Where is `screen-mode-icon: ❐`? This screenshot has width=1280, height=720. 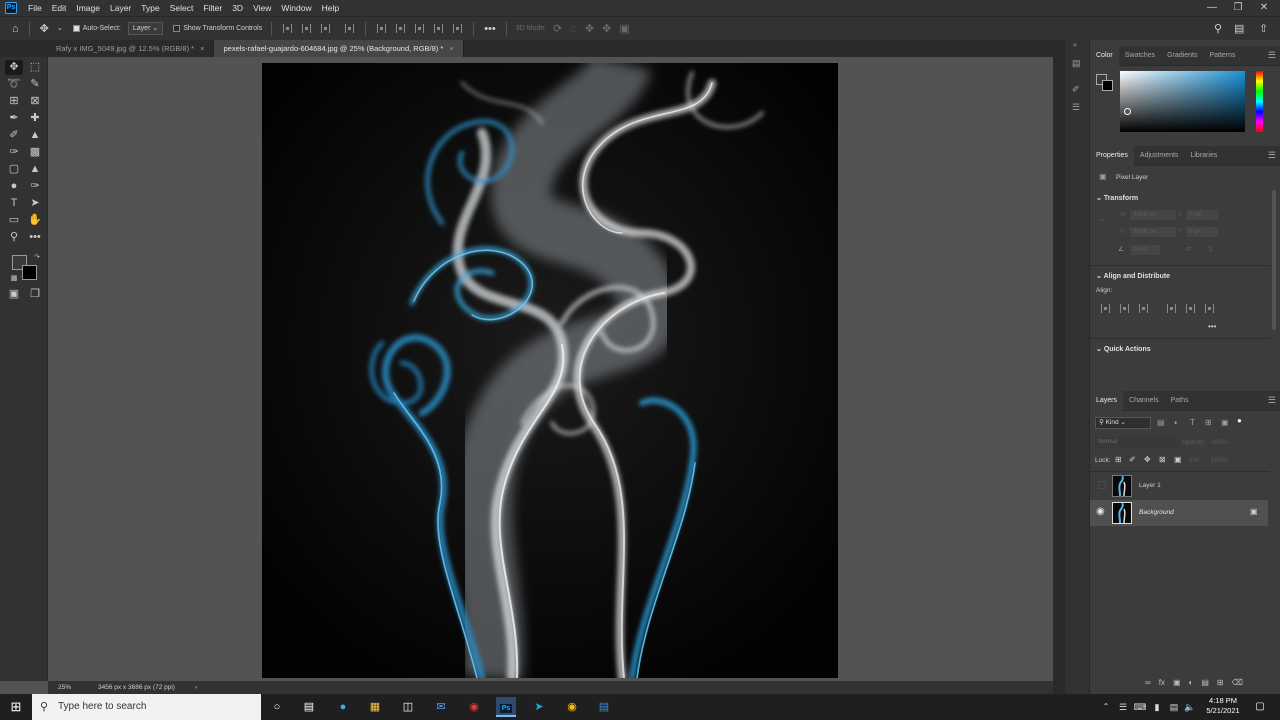 screen-mode-icon: ❐ is located at coordinates (35, 294).